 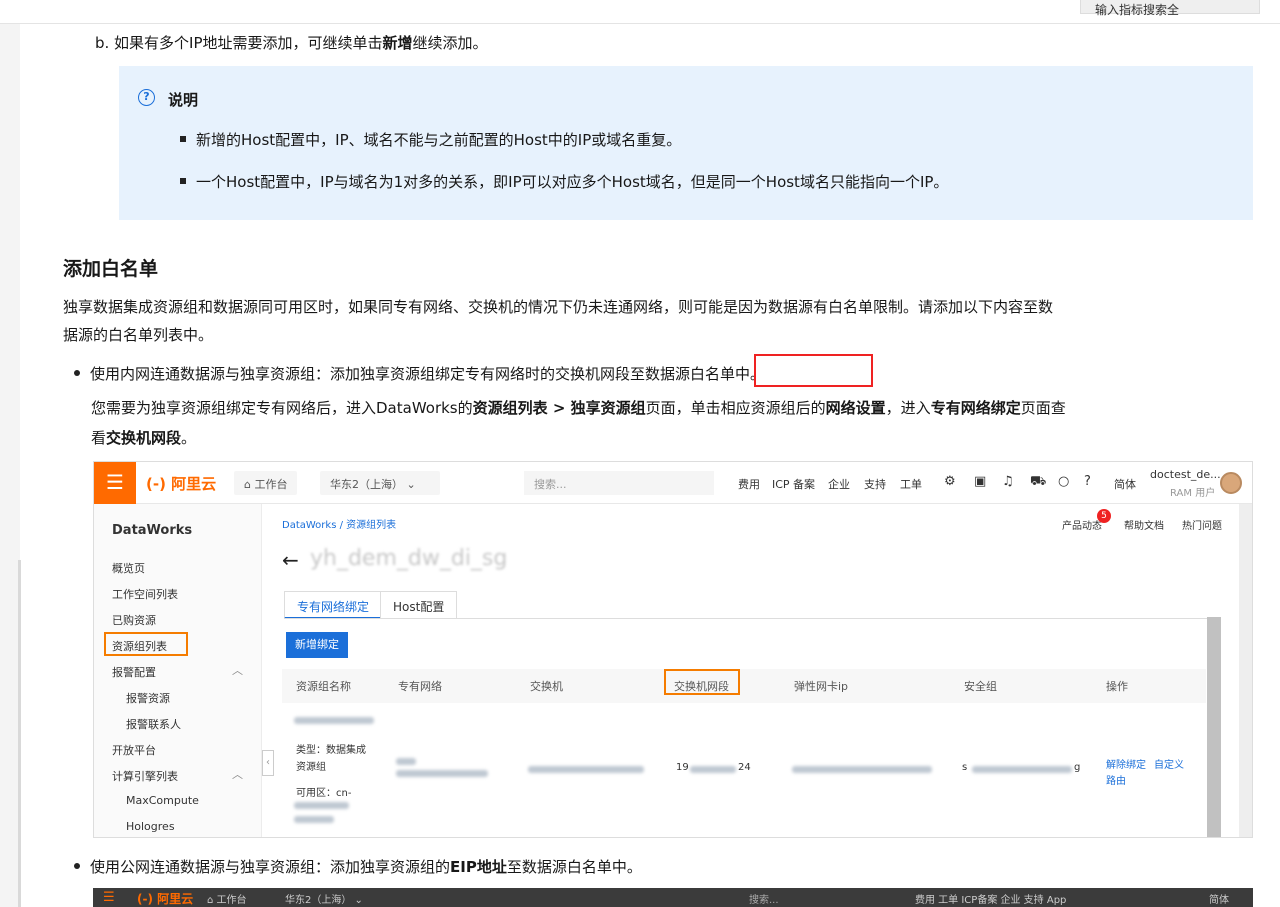 What do you see at coordinates (1231, 483) in the screenshot?
I see `avatar` at bounding box center [1231, 483].